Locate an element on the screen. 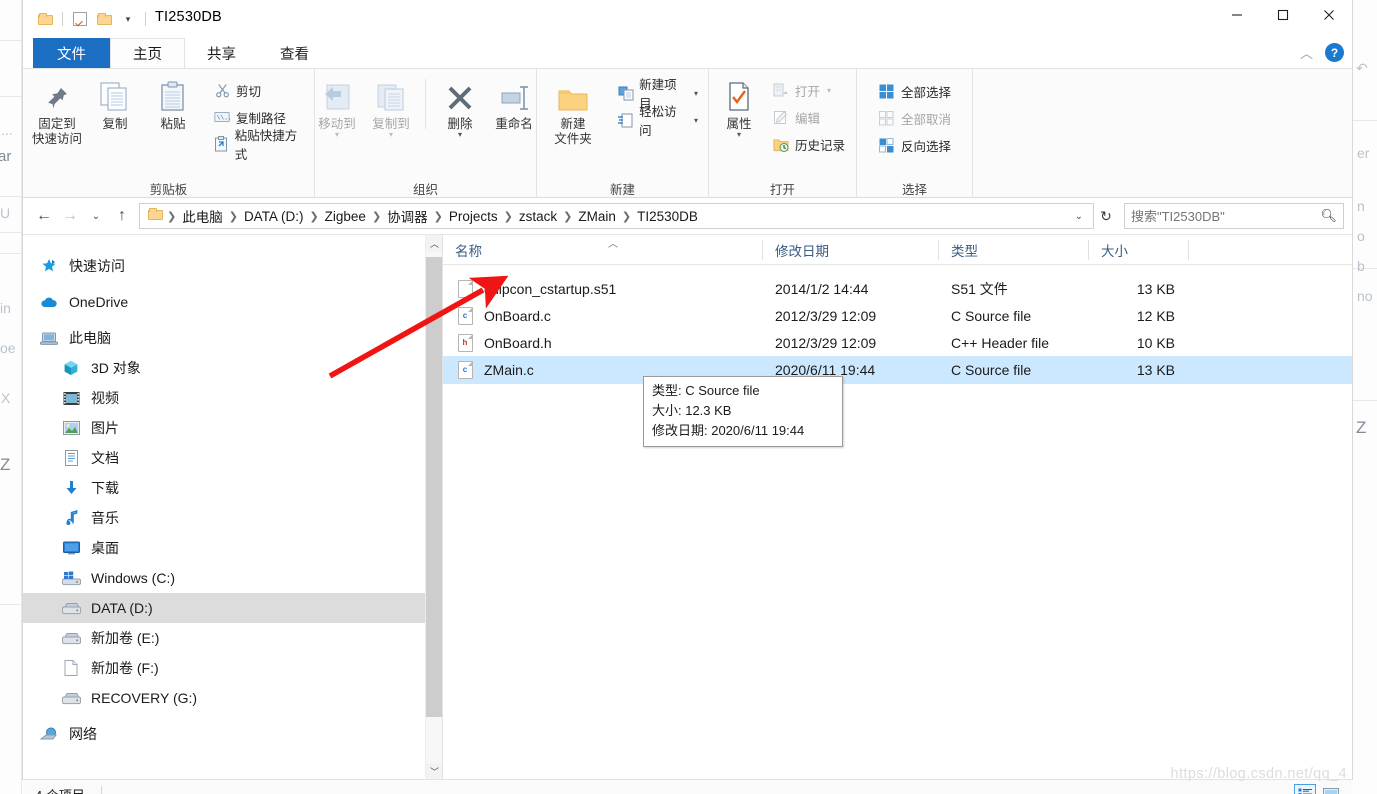 The image size is (1377, 794). chevron-down-icon: ⌄ is located at coordinates (1079, 216).